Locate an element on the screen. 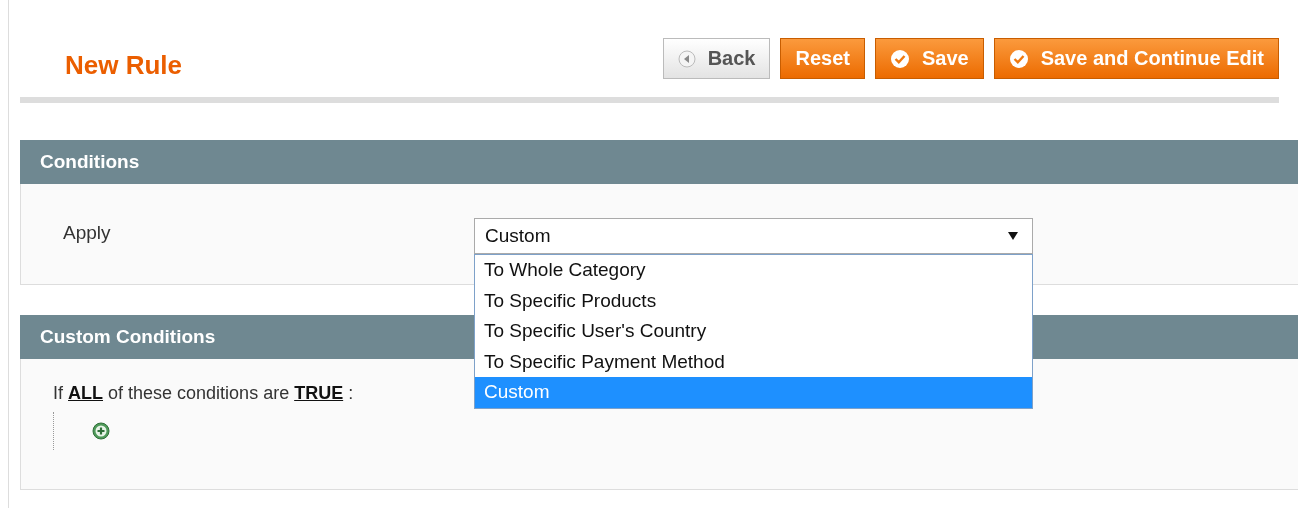  dropdown-option: To Specific User's Country is located at coordinates (753, 331).